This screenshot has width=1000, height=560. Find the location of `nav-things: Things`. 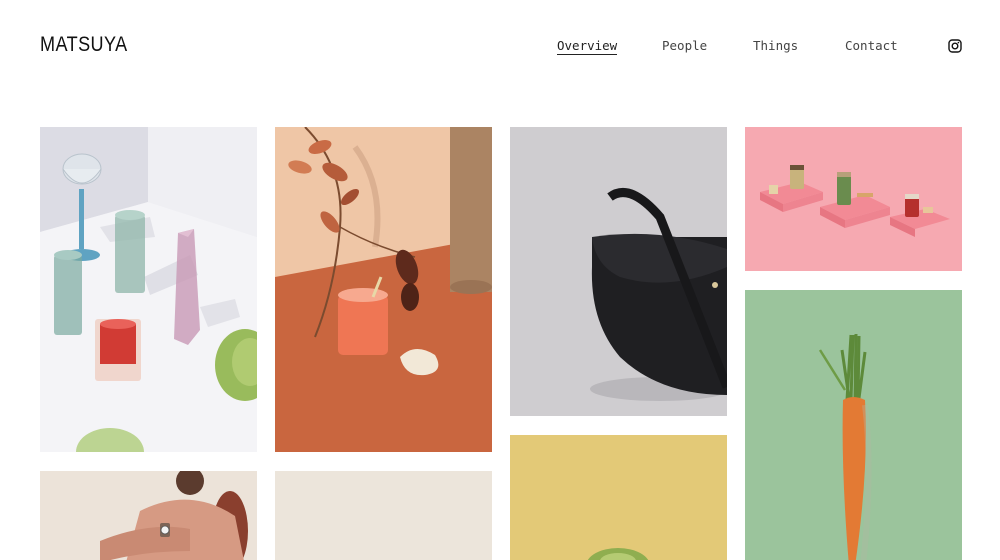

nav-things: Things is located at coordinates (775, 45).